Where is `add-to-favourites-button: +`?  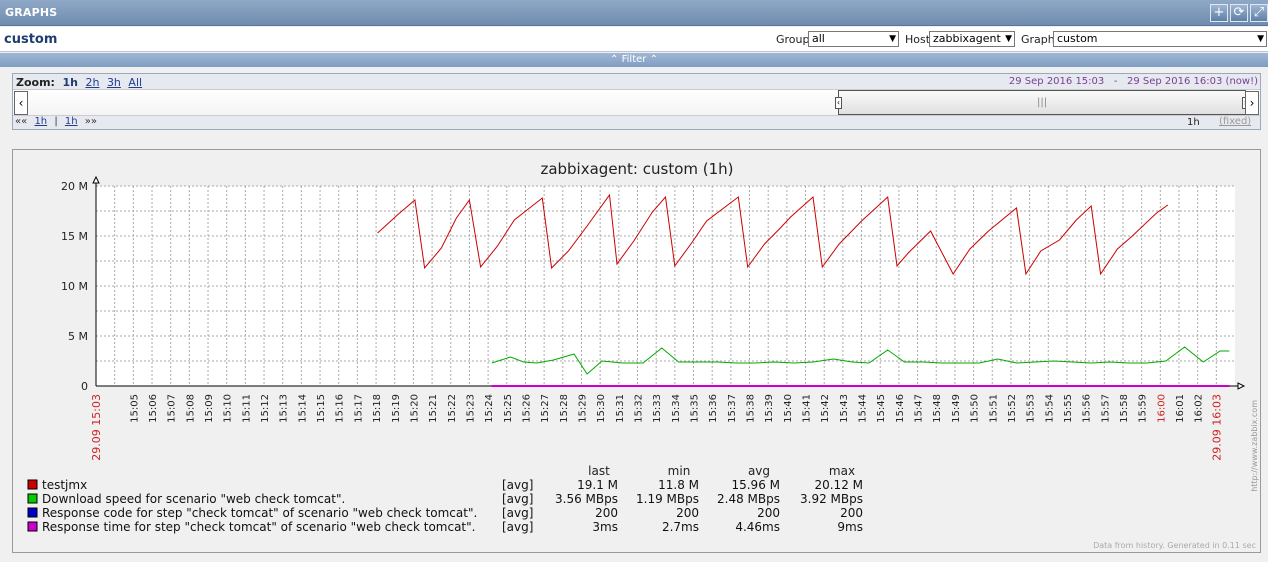 add-to-favourites-button: + is located at coordinates (1219, 13).